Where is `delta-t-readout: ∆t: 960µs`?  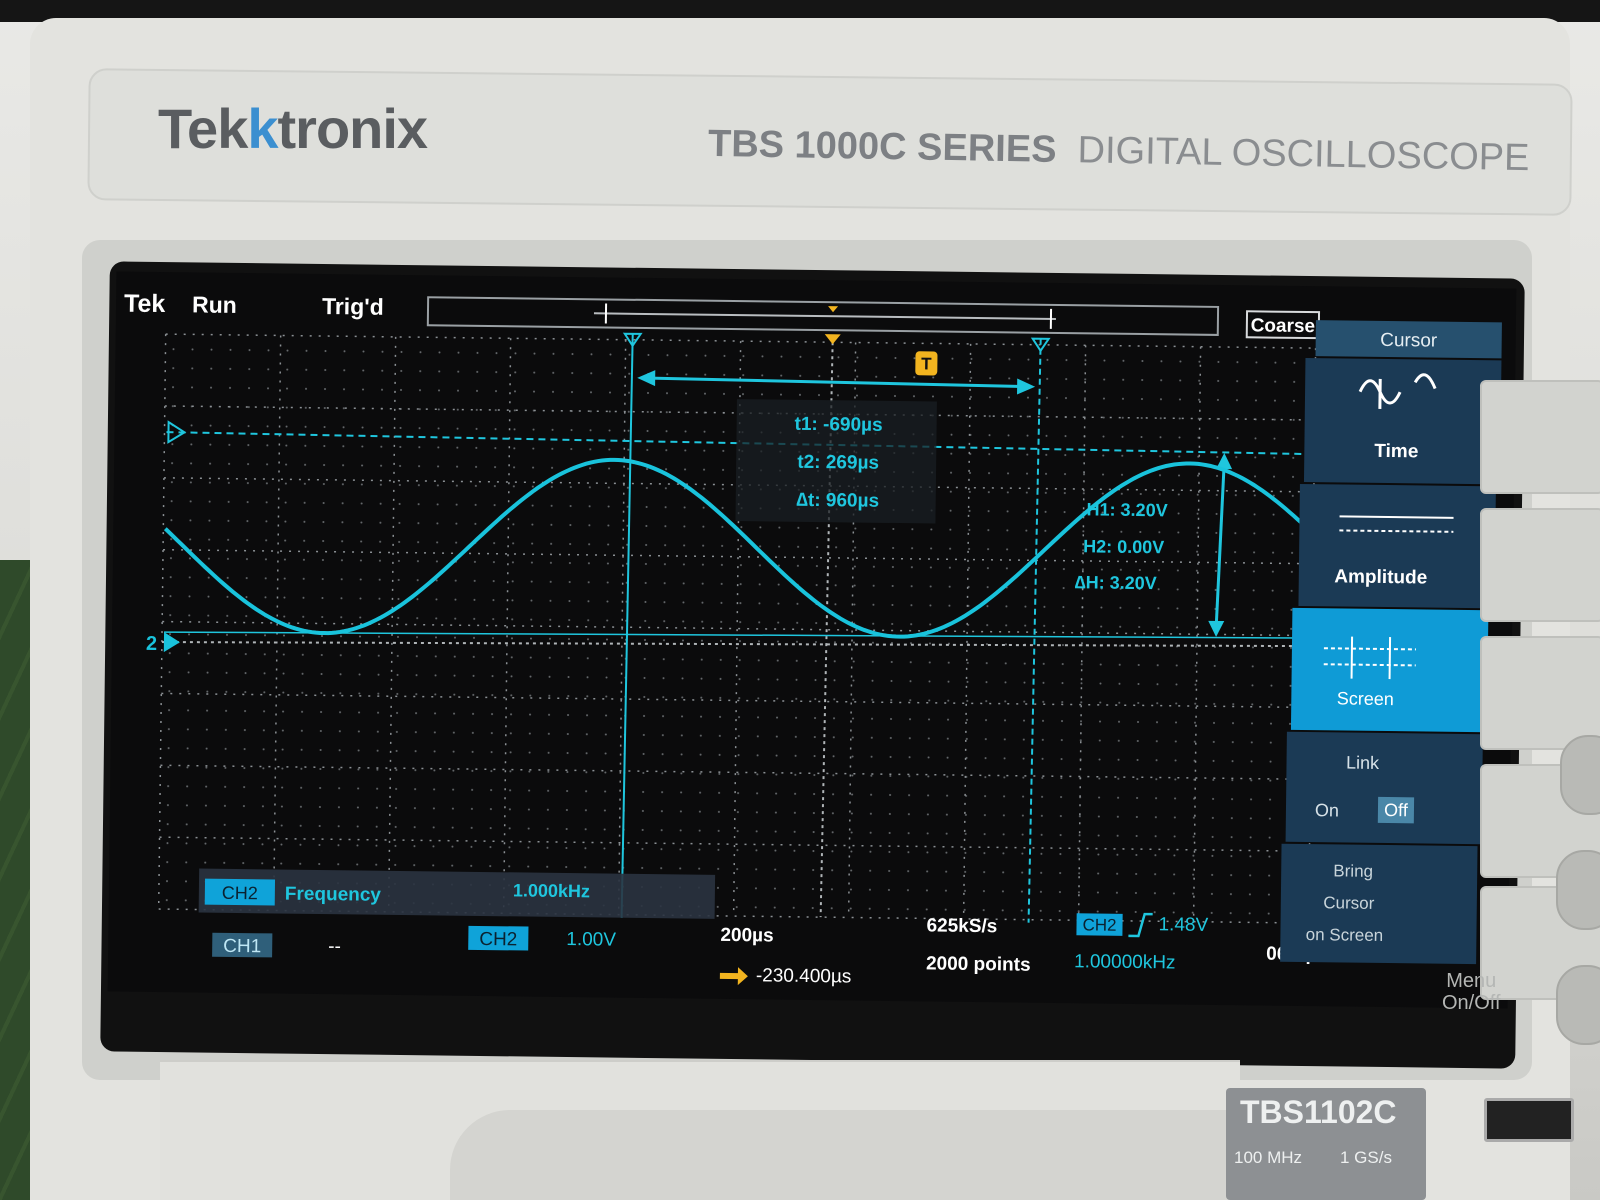 delta-t-readout: ∆t: 960µs is located at coordinates (837, 501).